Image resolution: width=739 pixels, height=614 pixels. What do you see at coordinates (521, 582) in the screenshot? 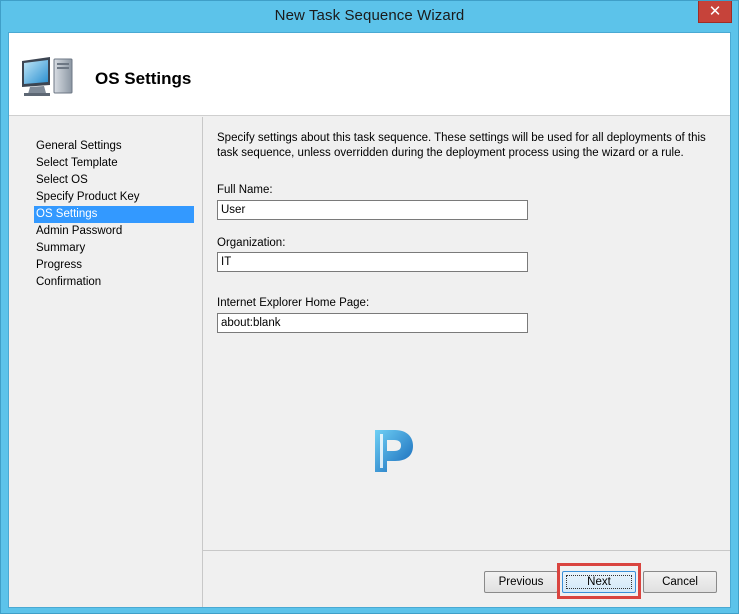
I see `previous-button: Previous` at bounding box center [521, 582].